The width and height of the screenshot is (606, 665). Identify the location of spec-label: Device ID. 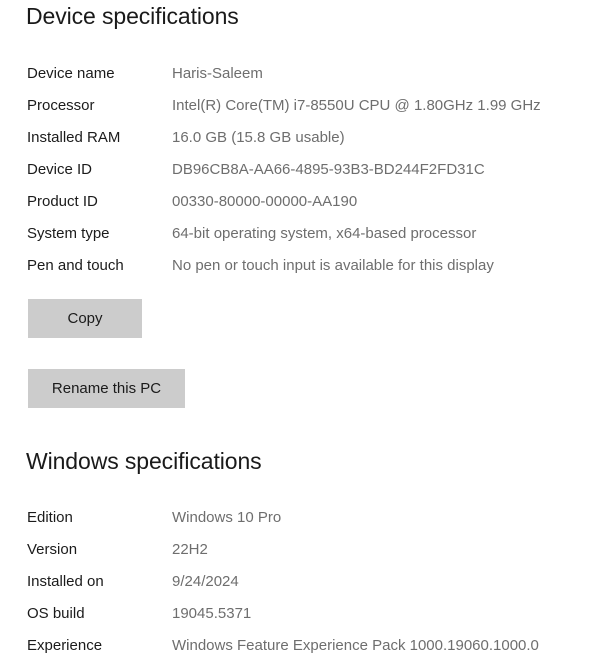
(60, 169).